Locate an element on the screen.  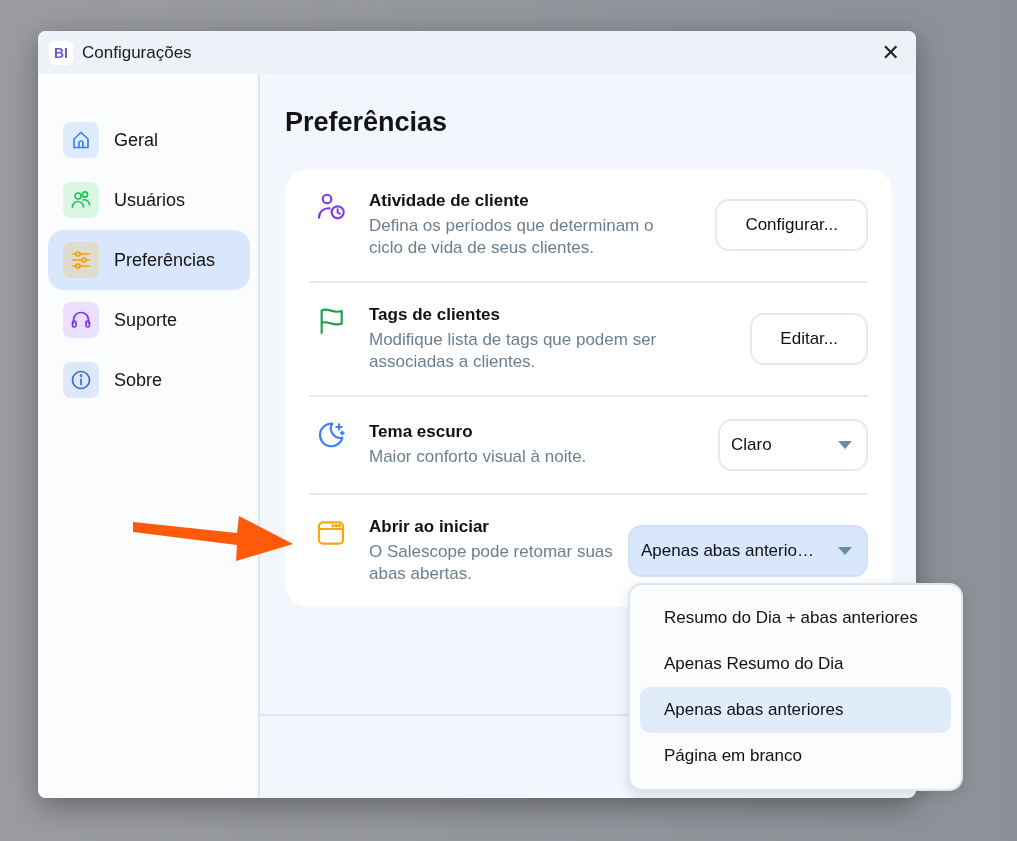
sidebar-item: Sobre is located at coordinates (149, 380).